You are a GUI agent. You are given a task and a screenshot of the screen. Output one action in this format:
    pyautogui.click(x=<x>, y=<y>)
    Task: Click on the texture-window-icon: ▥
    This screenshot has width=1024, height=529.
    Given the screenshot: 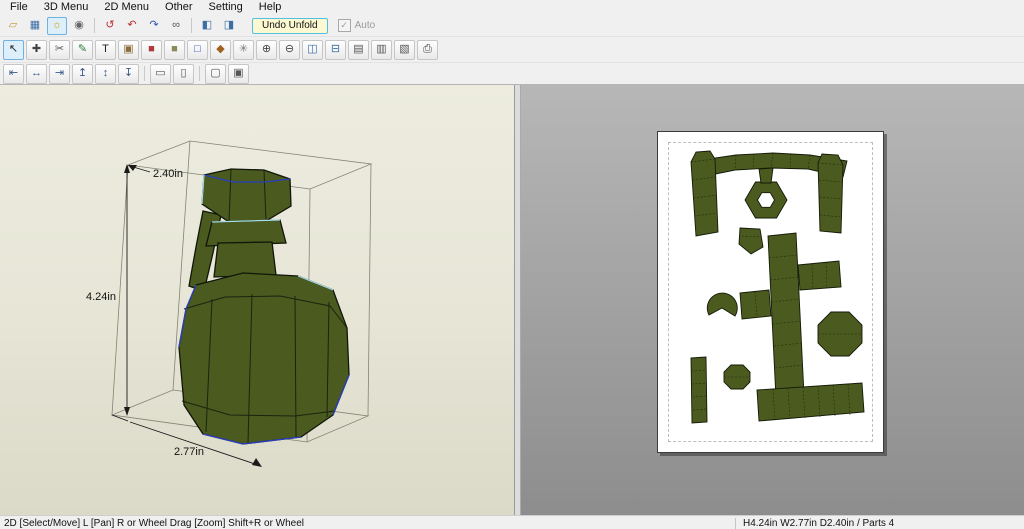 What is the action you would take?
    pyautogui.click(x=381, y=49)
    